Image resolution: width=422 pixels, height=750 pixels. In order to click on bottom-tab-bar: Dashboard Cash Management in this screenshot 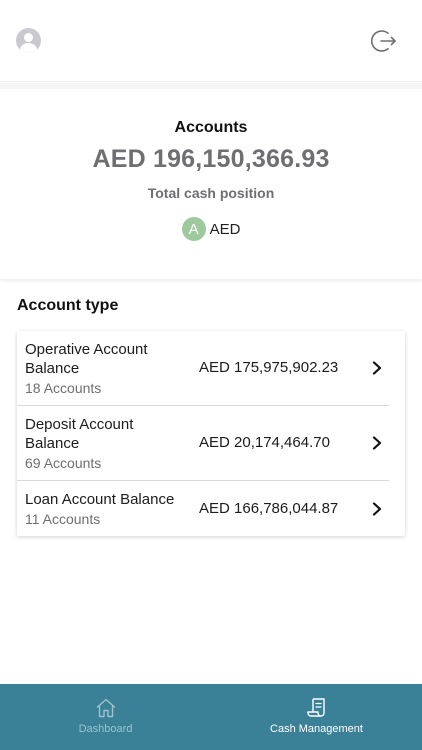, I will do `click(211, 717)`.